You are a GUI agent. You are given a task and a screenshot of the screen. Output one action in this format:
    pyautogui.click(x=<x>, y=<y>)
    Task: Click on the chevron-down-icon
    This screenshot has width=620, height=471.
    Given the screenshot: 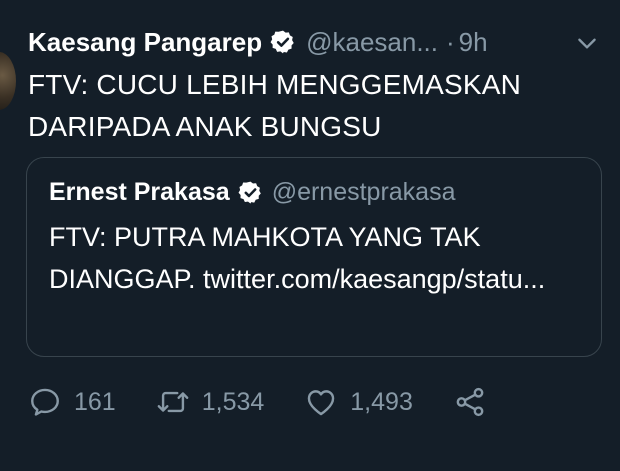 What is the action you would take?
    pyautogui.click(x=587, y=43)
    